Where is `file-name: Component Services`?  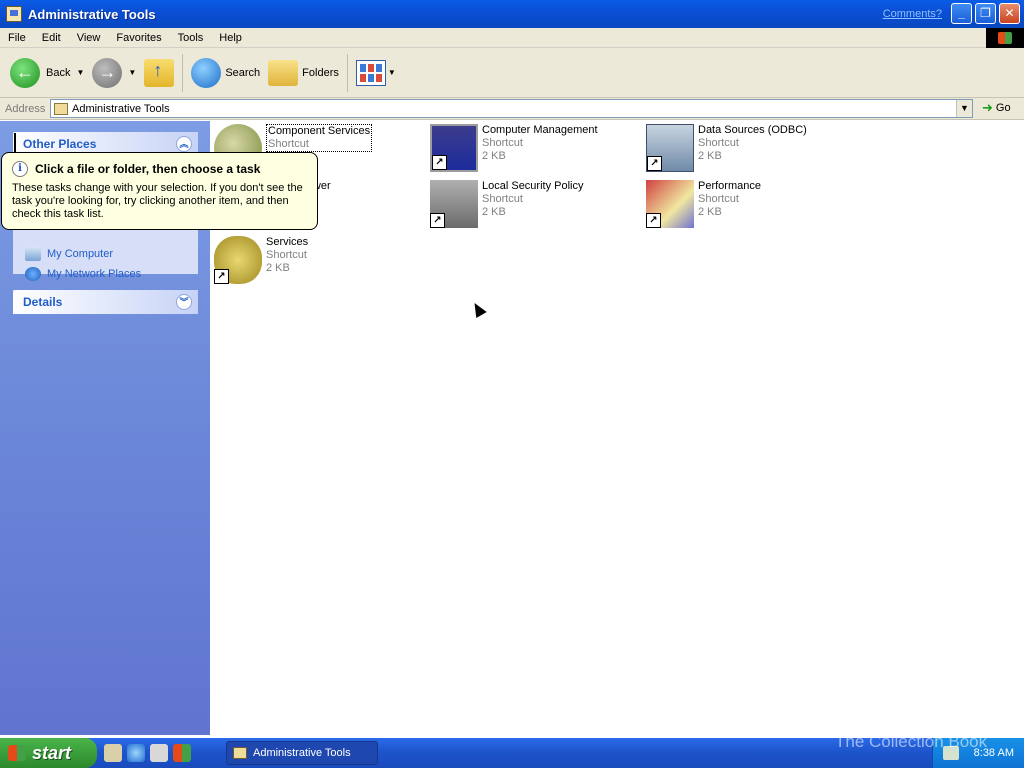
file-name: Component Services is located at coordinates (319, 131).